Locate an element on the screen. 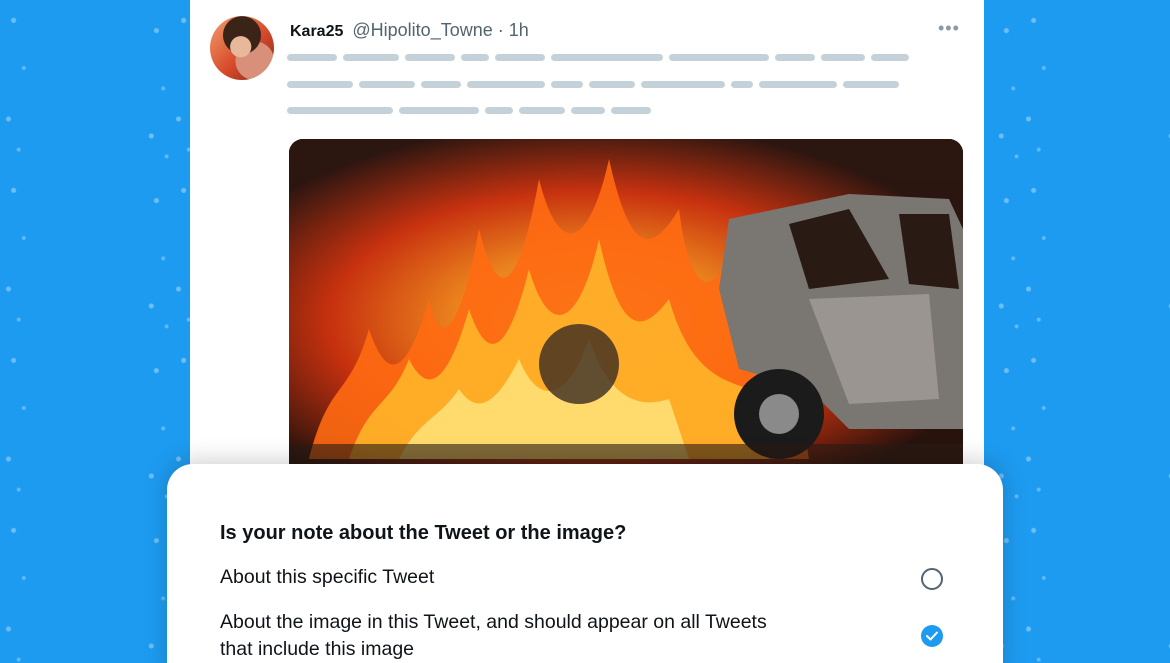  tweet-header: Kara25 @Hipolito_Towne · 1h is located at coordinates (409, 30).